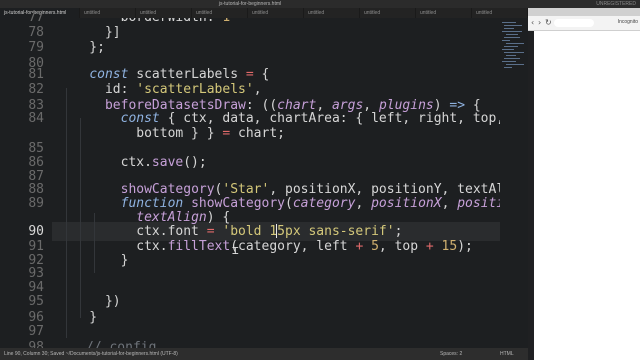 This screenshot has width=640, height=360. Describe the element at coordinates (532, 22) in the screenshot. I see `back-icon: ‹` at that location.